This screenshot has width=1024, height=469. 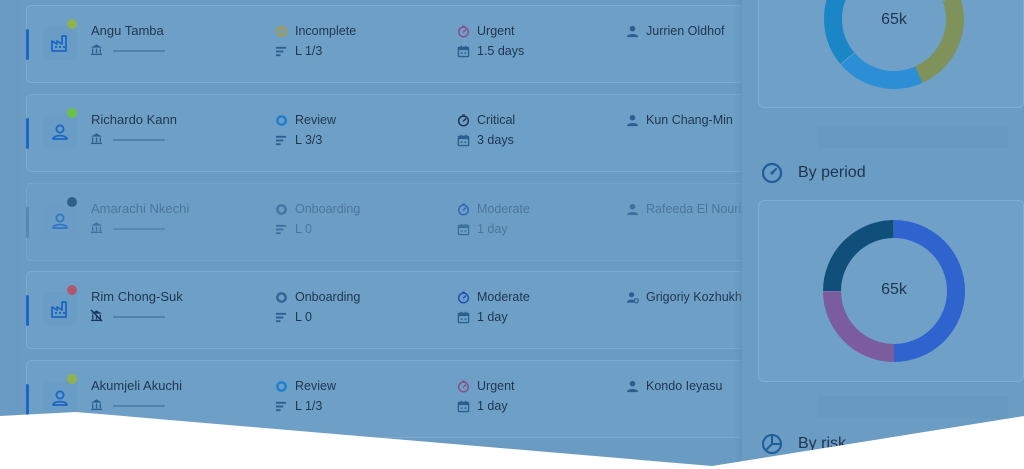 What do you see at coordinates (694, 209) in the screenshot?
I see `owner-name: Rafeeda El Nouri` at bounding box center [694, 209].